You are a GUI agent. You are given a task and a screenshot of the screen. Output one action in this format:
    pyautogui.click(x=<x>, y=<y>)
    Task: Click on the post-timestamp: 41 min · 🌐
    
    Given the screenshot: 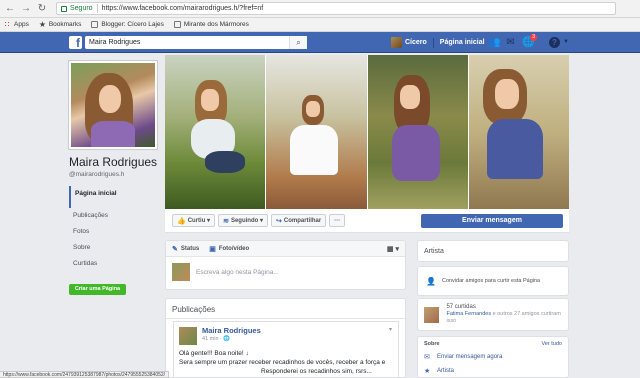 What is the action you would take?
    pyautogui.click(x=216, y=339)
    